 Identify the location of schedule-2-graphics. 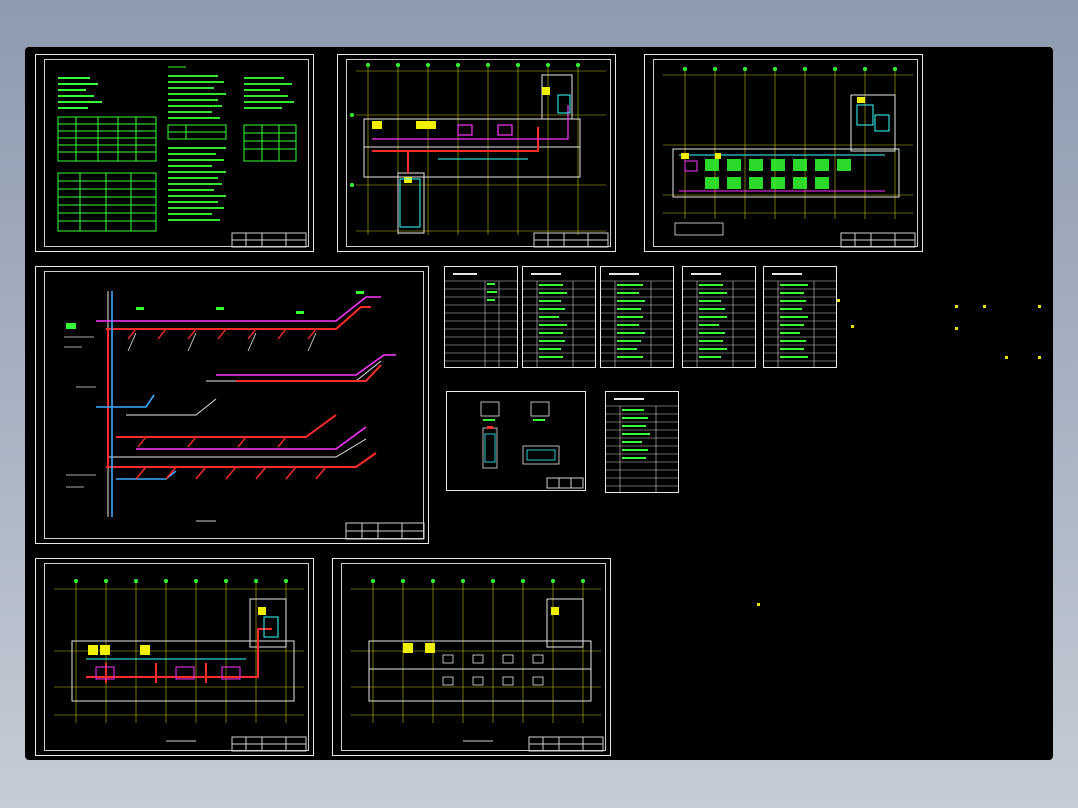
(559, 320).